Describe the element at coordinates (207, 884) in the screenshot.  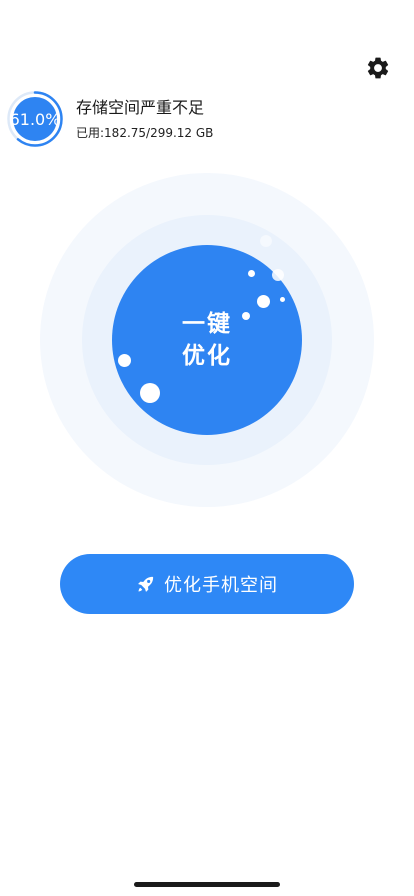
I see `home-indicator` at that location.